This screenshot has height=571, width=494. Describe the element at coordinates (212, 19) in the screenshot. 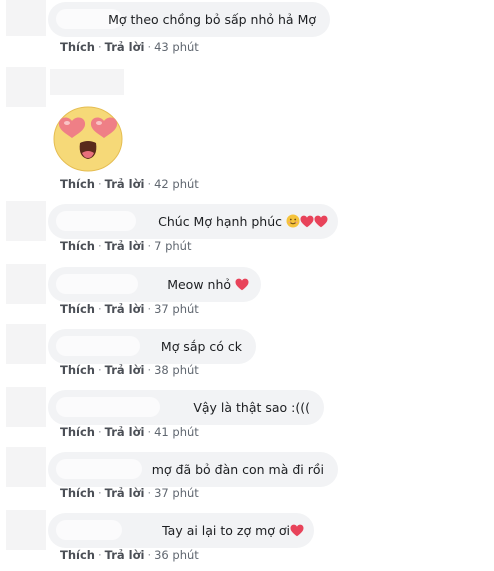

I see `comment-text: Mợ theo chồng bỏ sấp nhỏ hả Mợ` at that location.